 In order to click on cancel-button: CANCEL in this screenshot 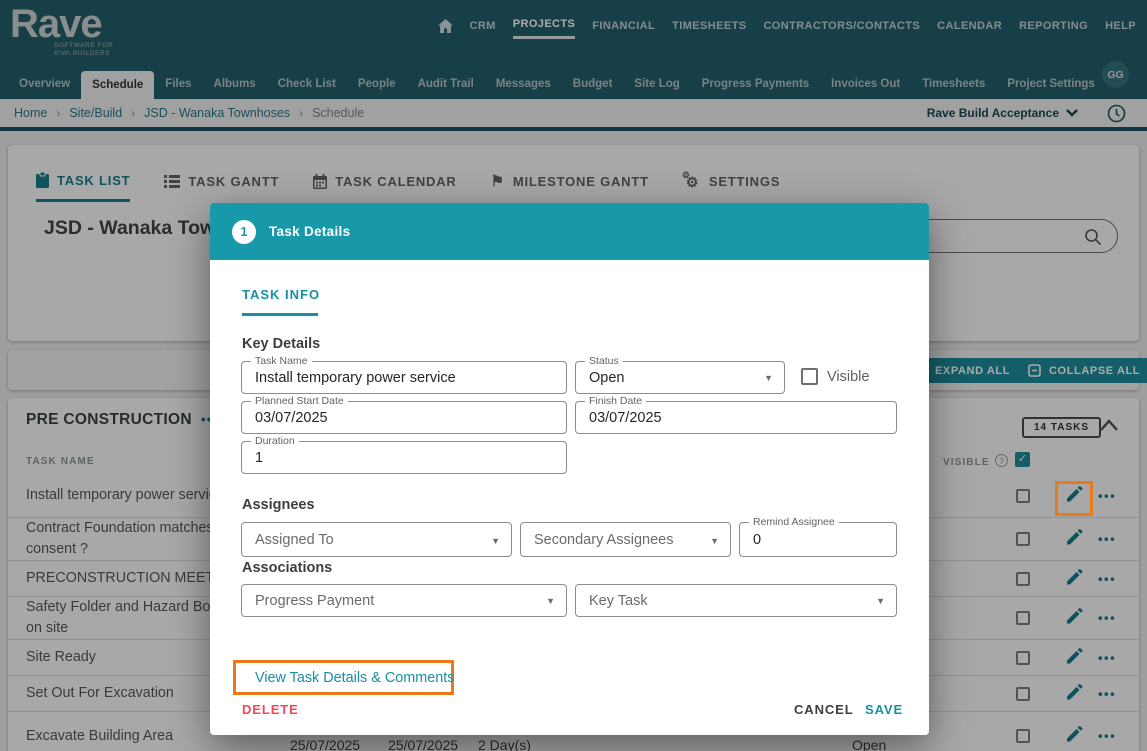, I will do `click(824, 709)`.